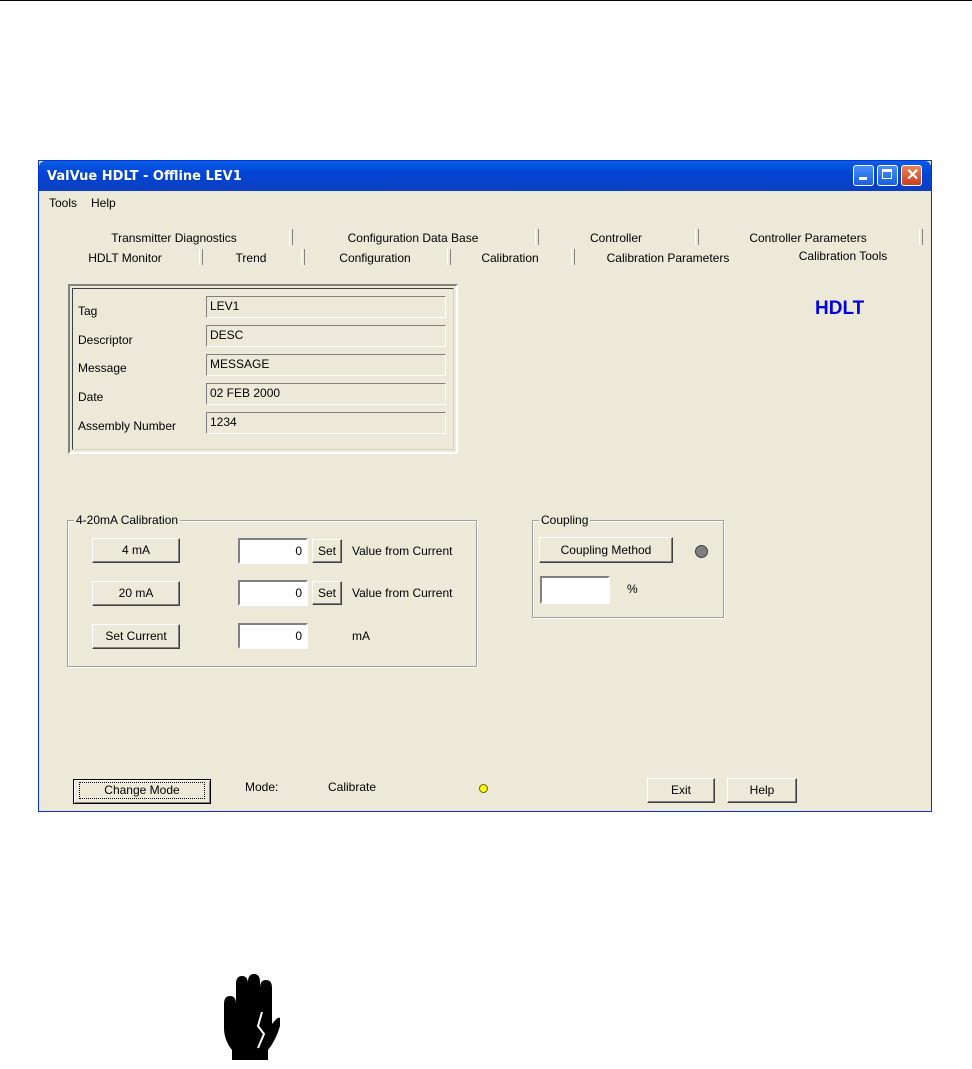  I want to click on date-value: 02 FEB 2000, so click(245, 393).